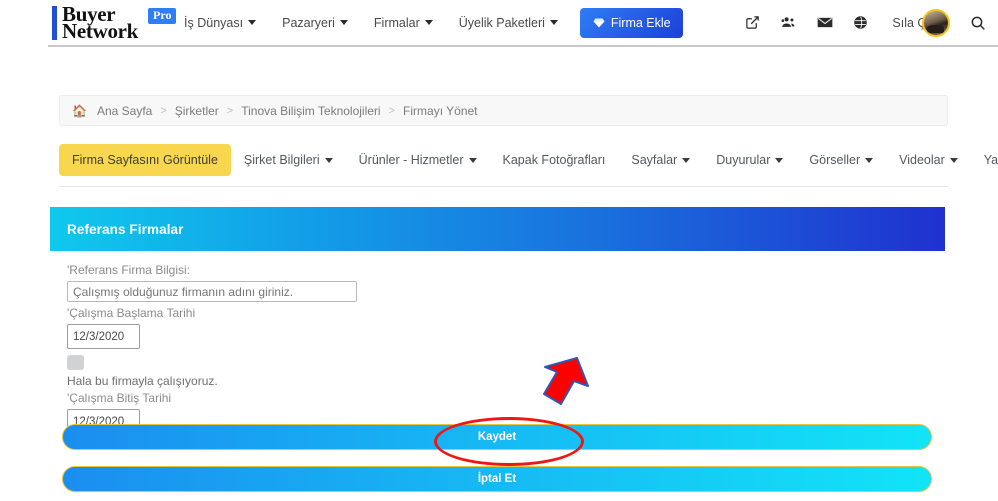 The image size is (998, 501). I want to click on nav-item-label: Firmalar, so click(396, 22).